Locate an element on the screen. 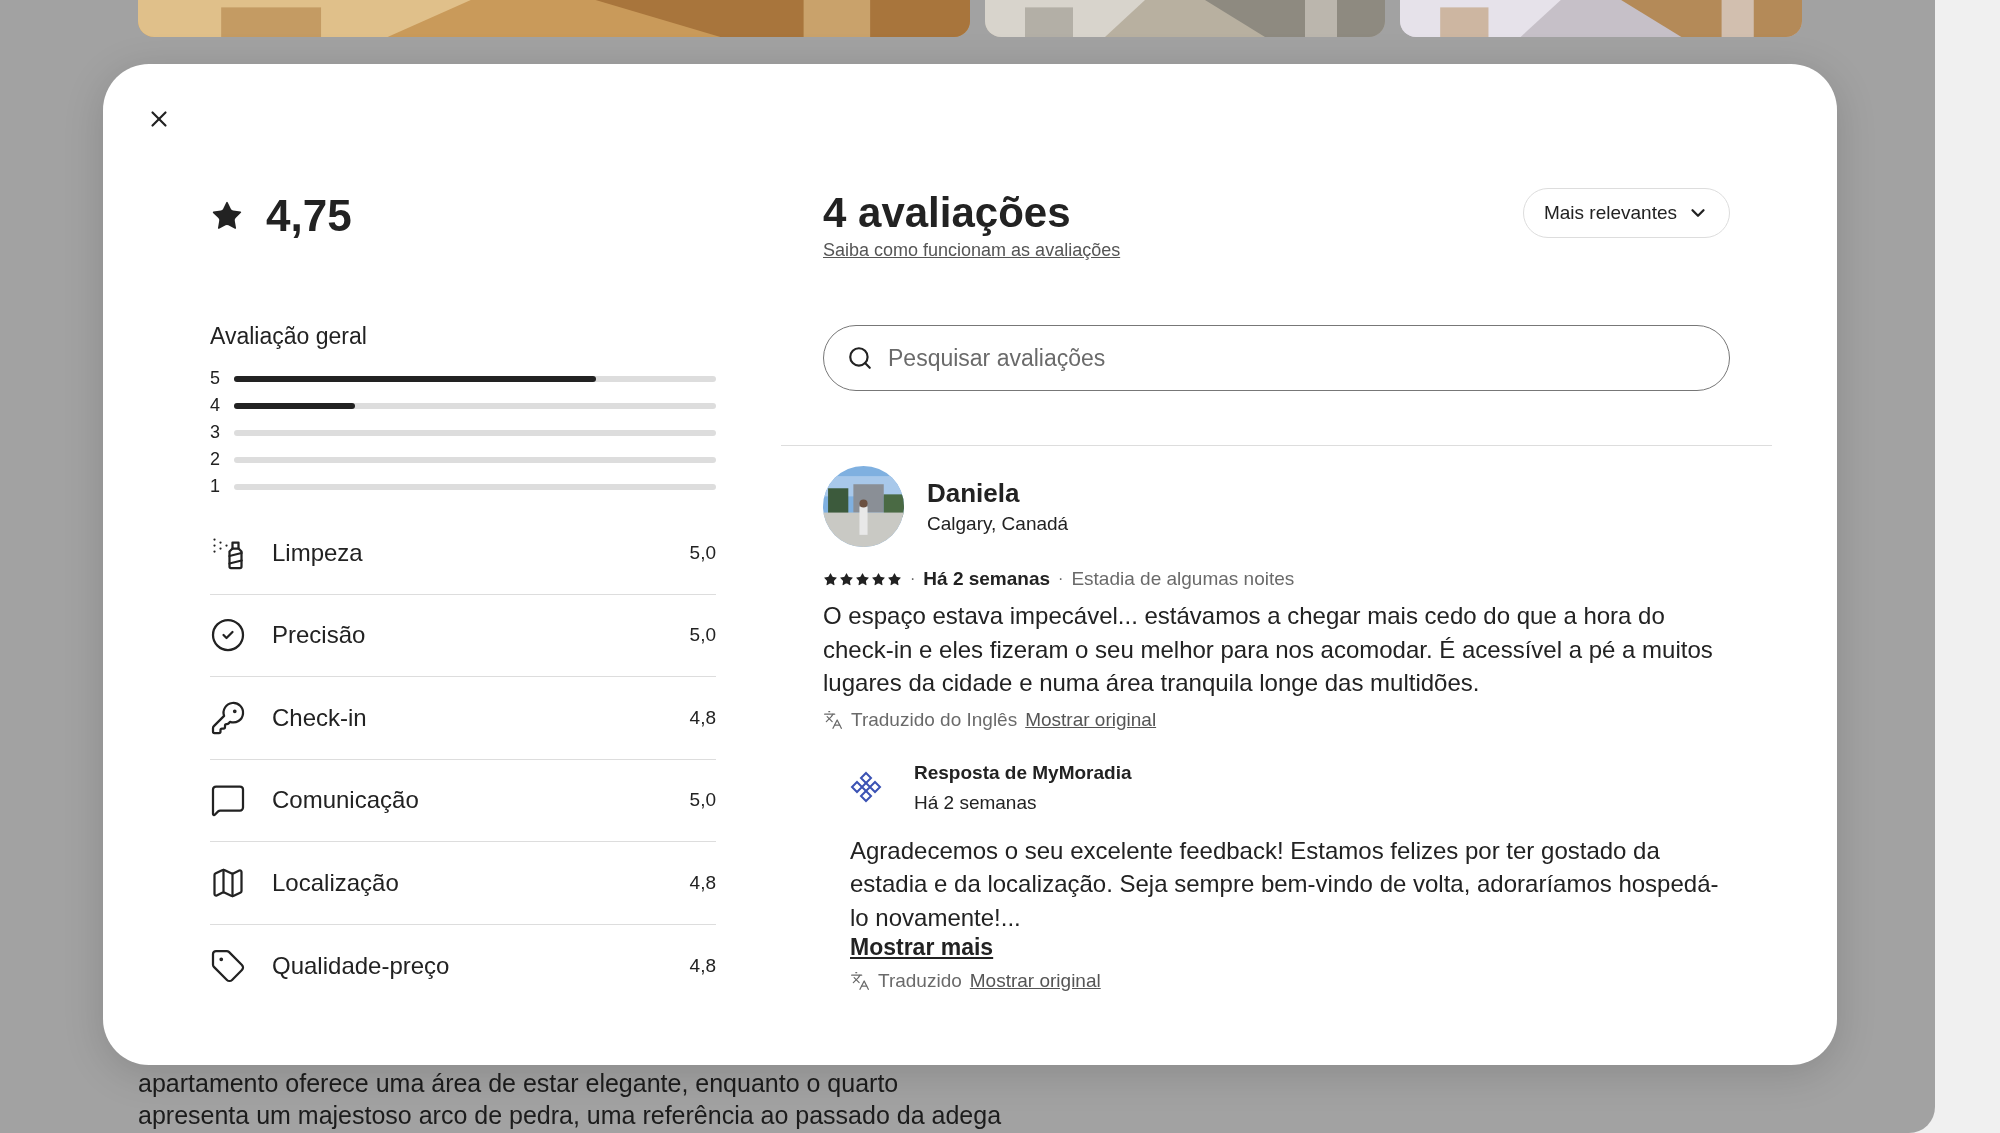 This screenshot has height=1133, width=2000. description-text: apresenta um majestoso arco de pedra, uma referência ao passado da adega is located at coordinates (570, 1115).